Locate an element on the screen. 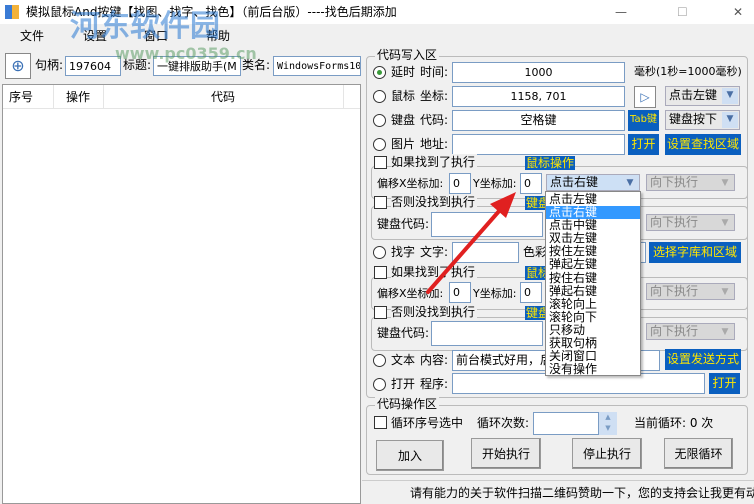 This screenshot has height=504, width=754. add-button: 加入 is located at coordinates (410, 455).